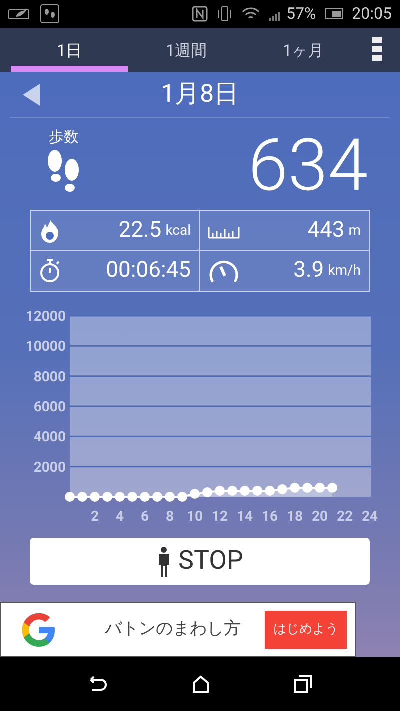  I want to click on x-tick-label: 22, so click(345, 517).